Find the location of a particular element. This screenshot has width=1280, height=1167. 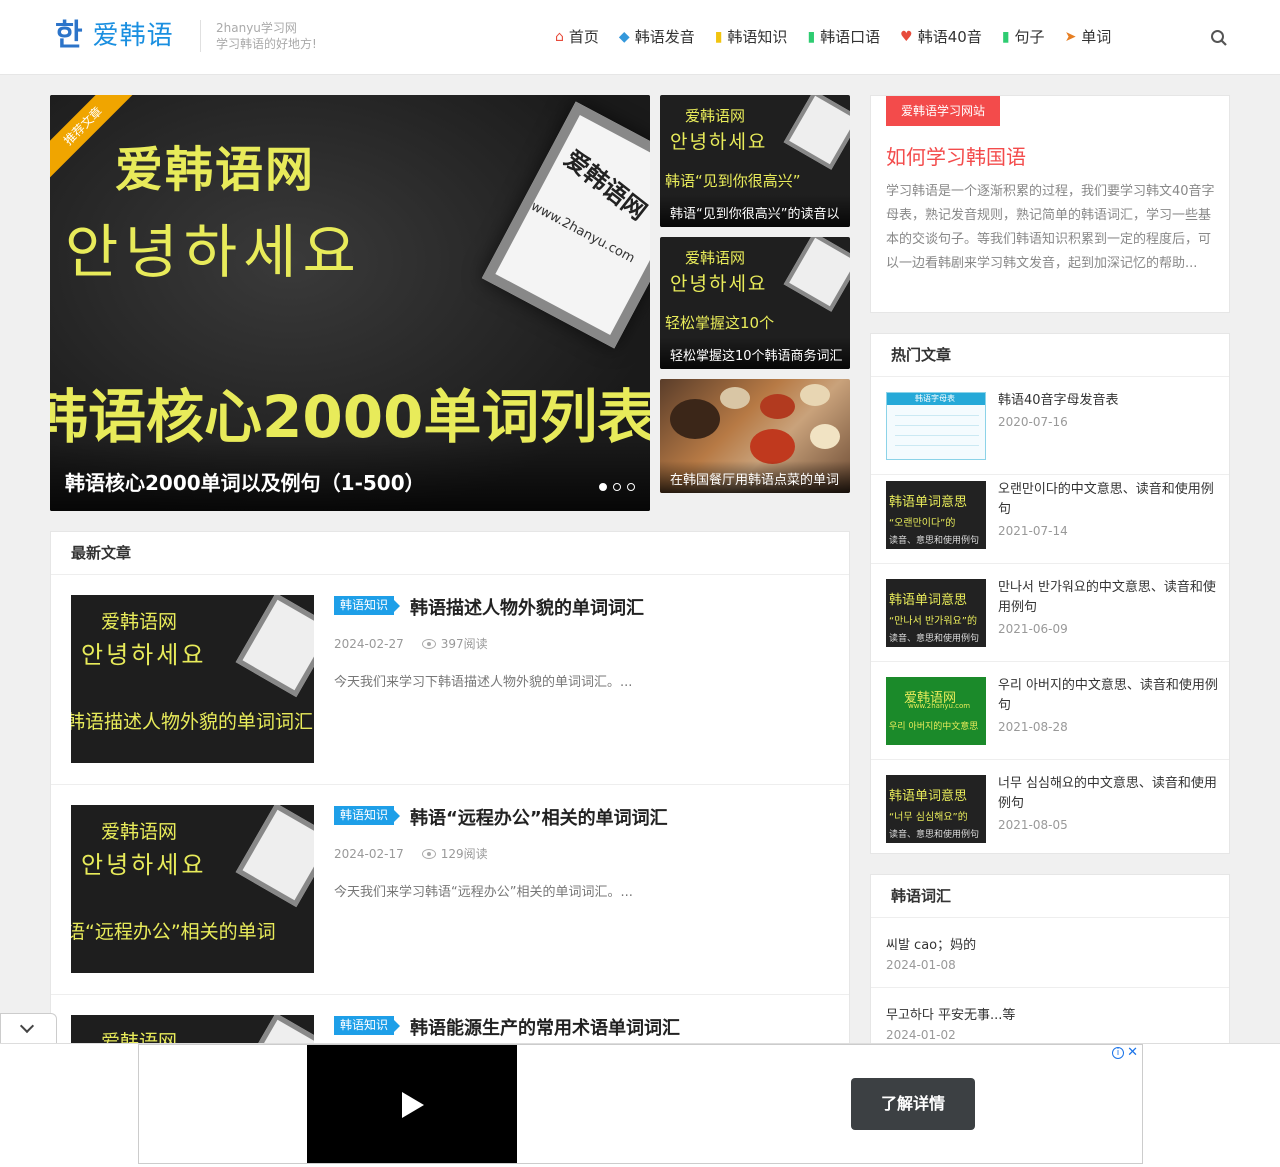

word-title: 씨발 cao；妈的 is located at coordinates (931, 943).